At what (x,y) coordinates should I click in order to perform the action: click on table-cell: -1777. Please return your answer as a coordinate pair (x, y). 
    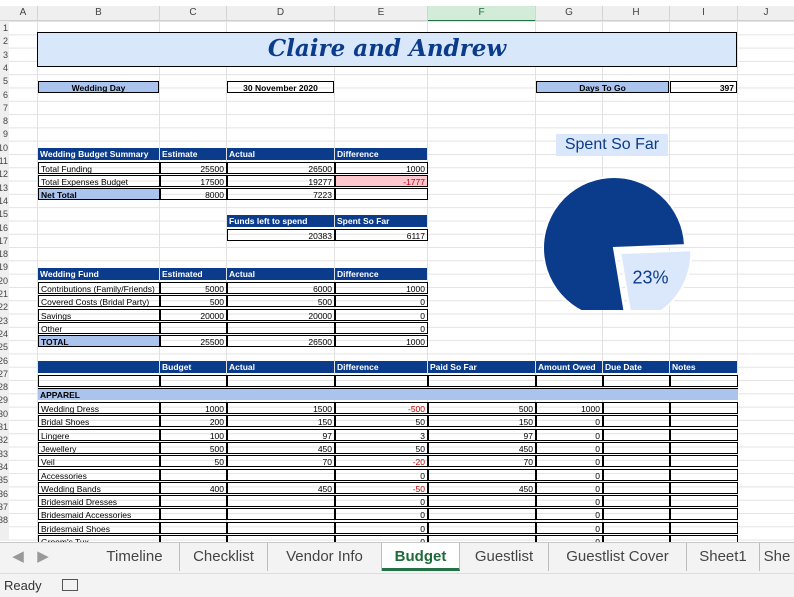
    Looking at the image, I should click on (381, 181).